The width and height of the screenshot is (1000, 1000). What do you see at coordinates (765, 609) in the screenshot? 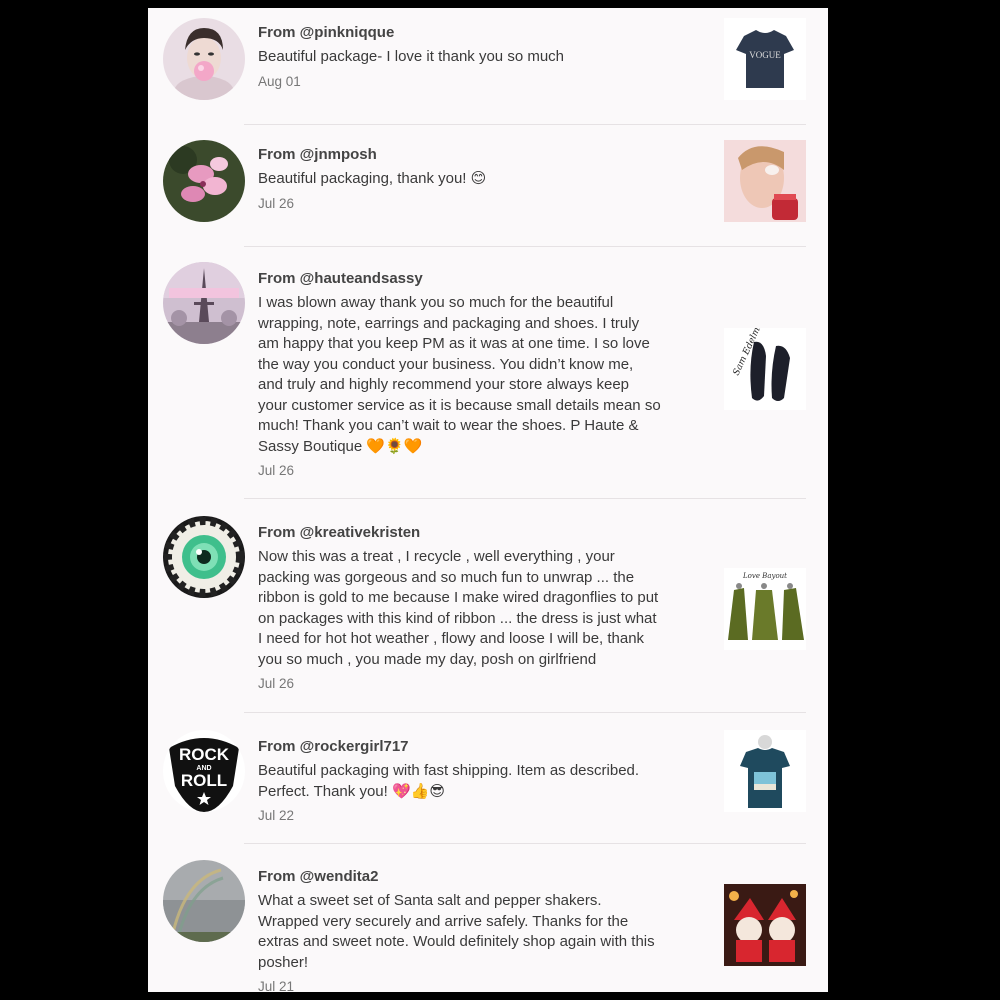
I see `item-thumbnail-dresses-icon: Love Bayout` at bounding box center [765, 609].